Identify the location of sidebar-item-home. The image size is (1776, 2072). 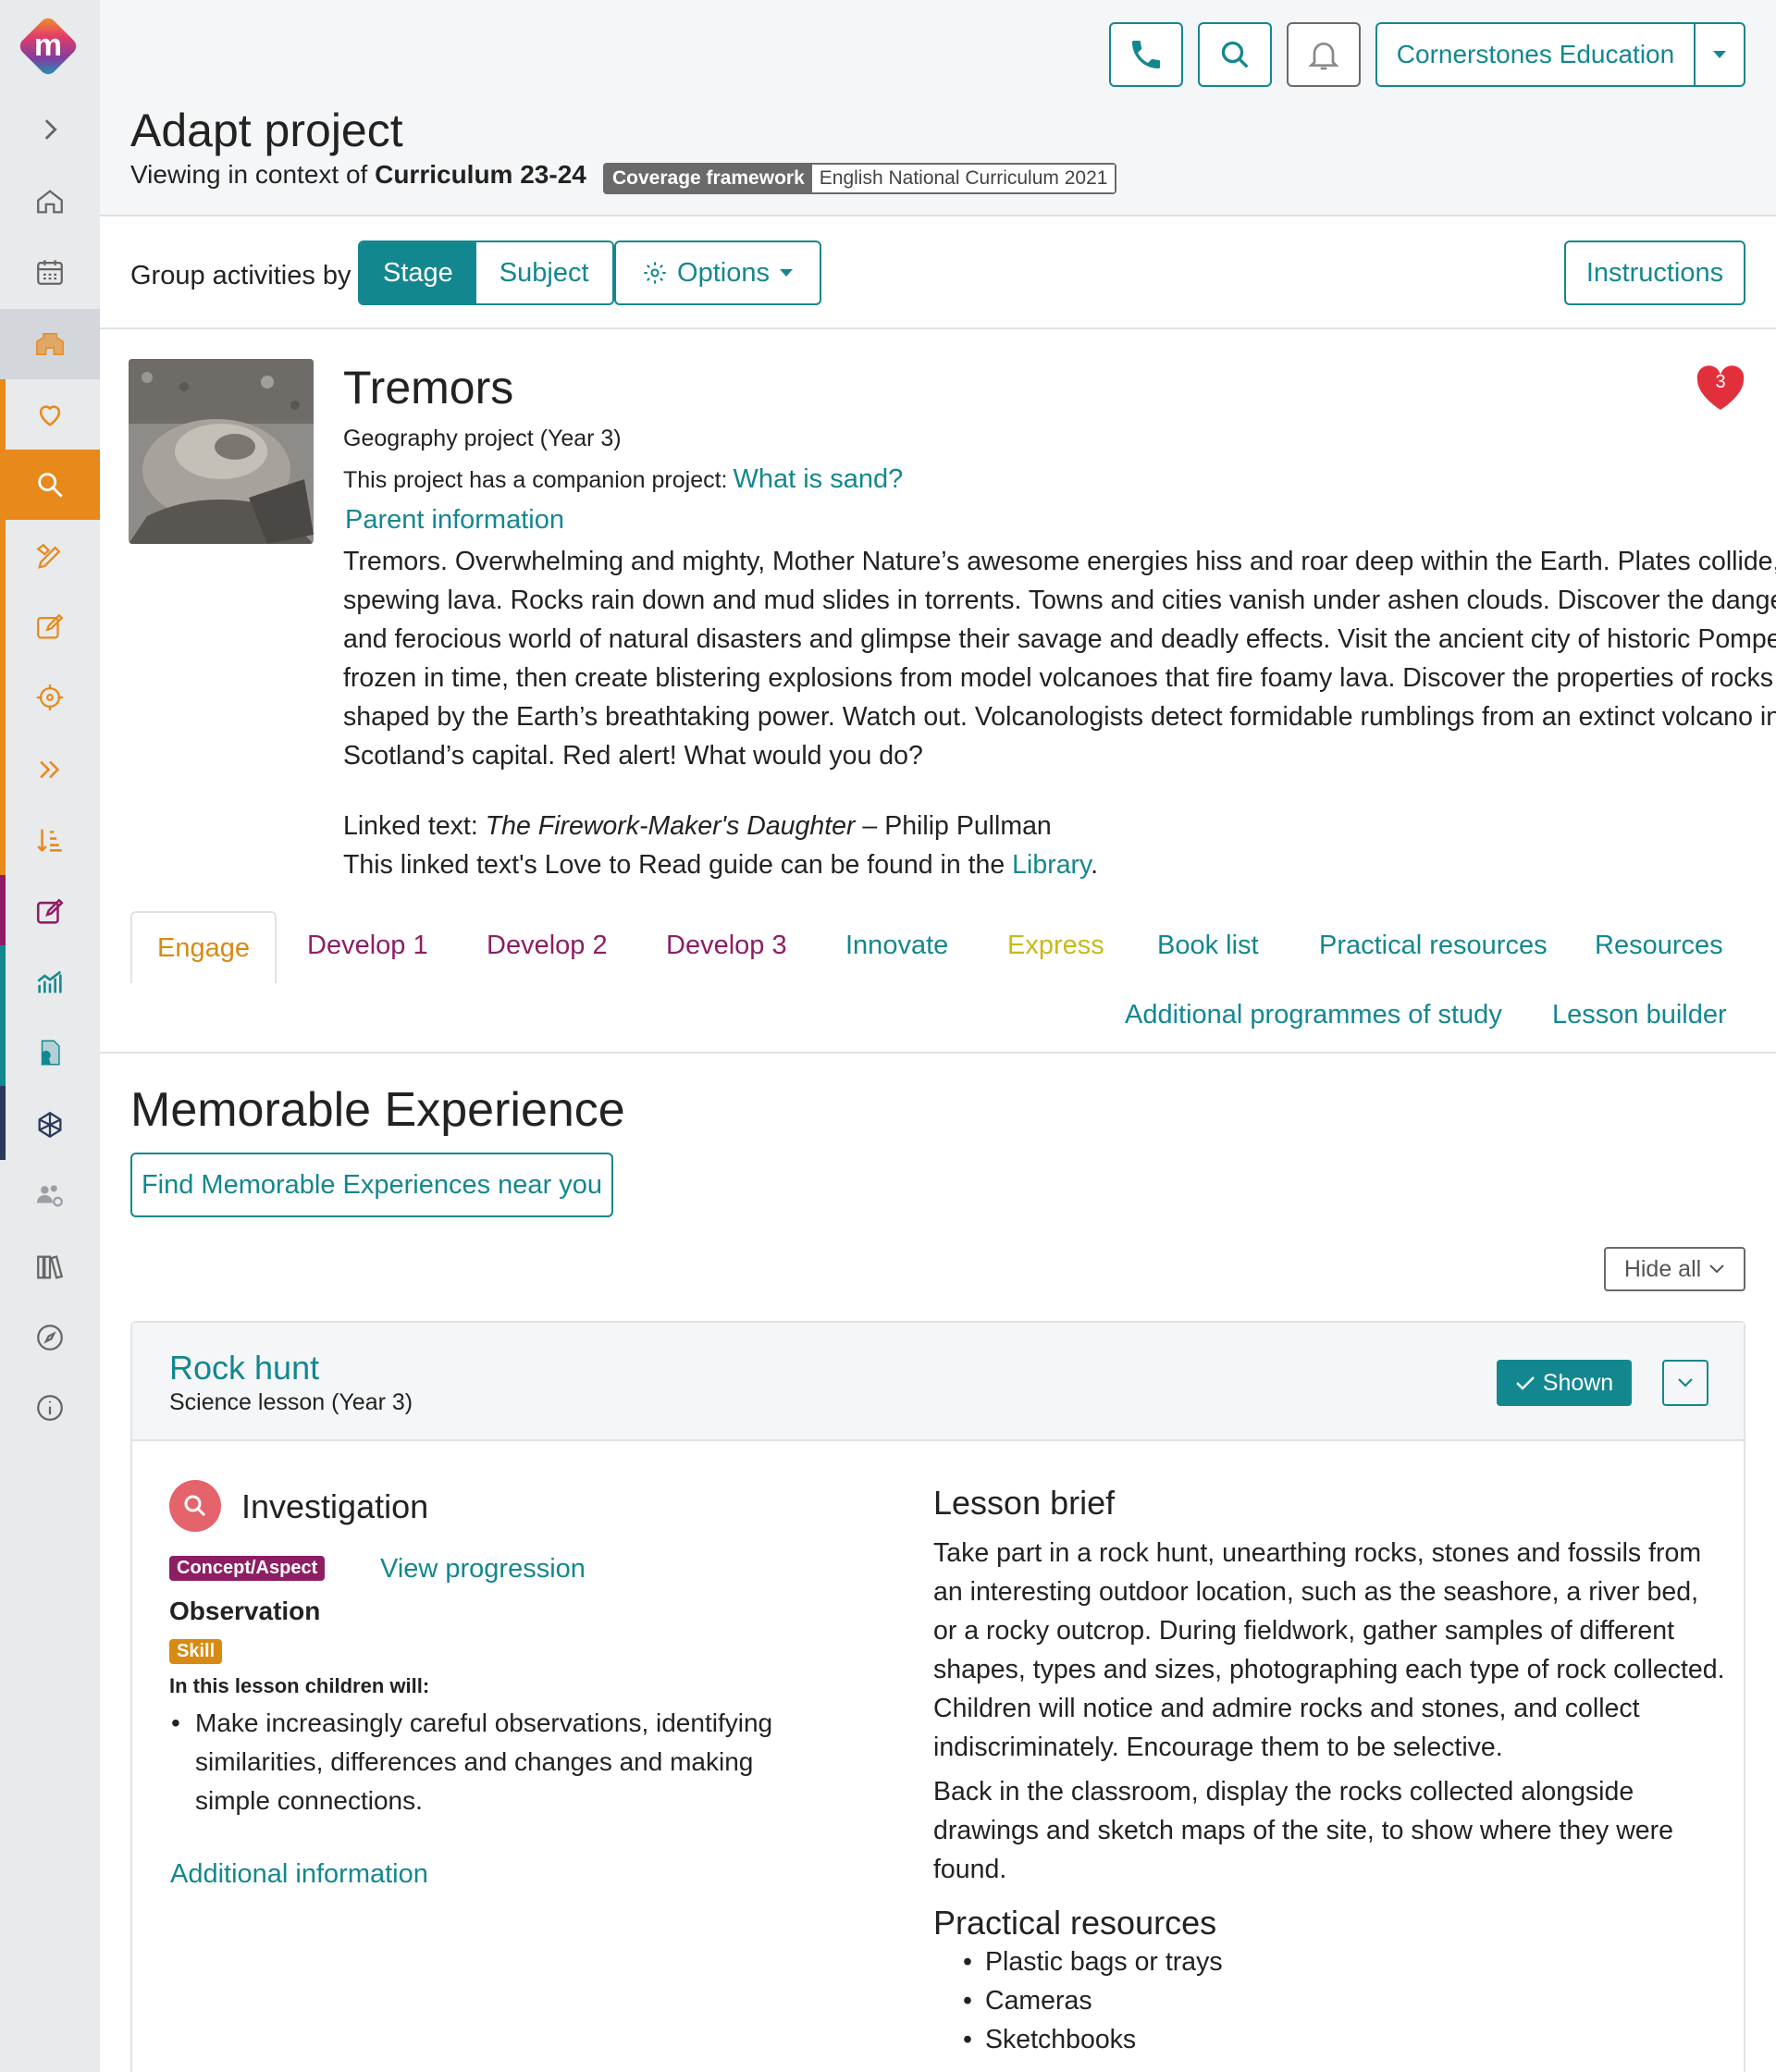
(50, 201).